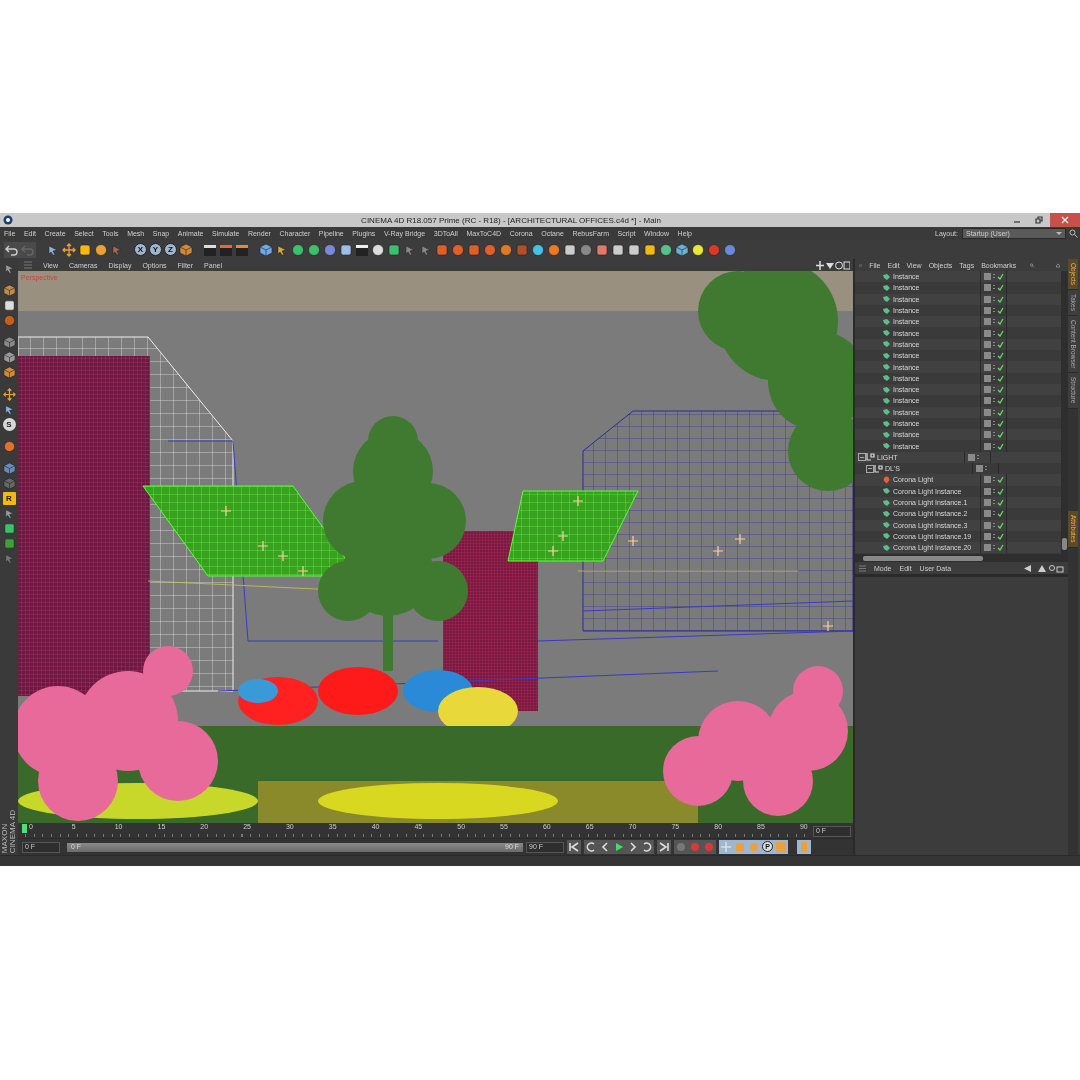  I want to click on play-icon, so click(619, 847).